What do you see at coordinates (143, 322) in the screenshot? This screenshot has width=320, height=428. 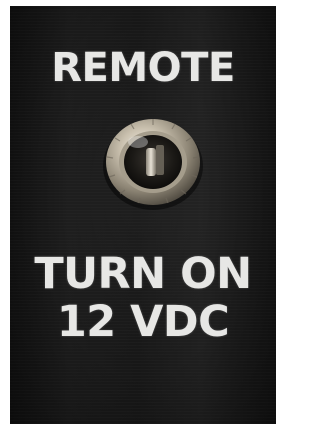 I see `voltage-line: 12 VDC` at bounding box center [143, 322].